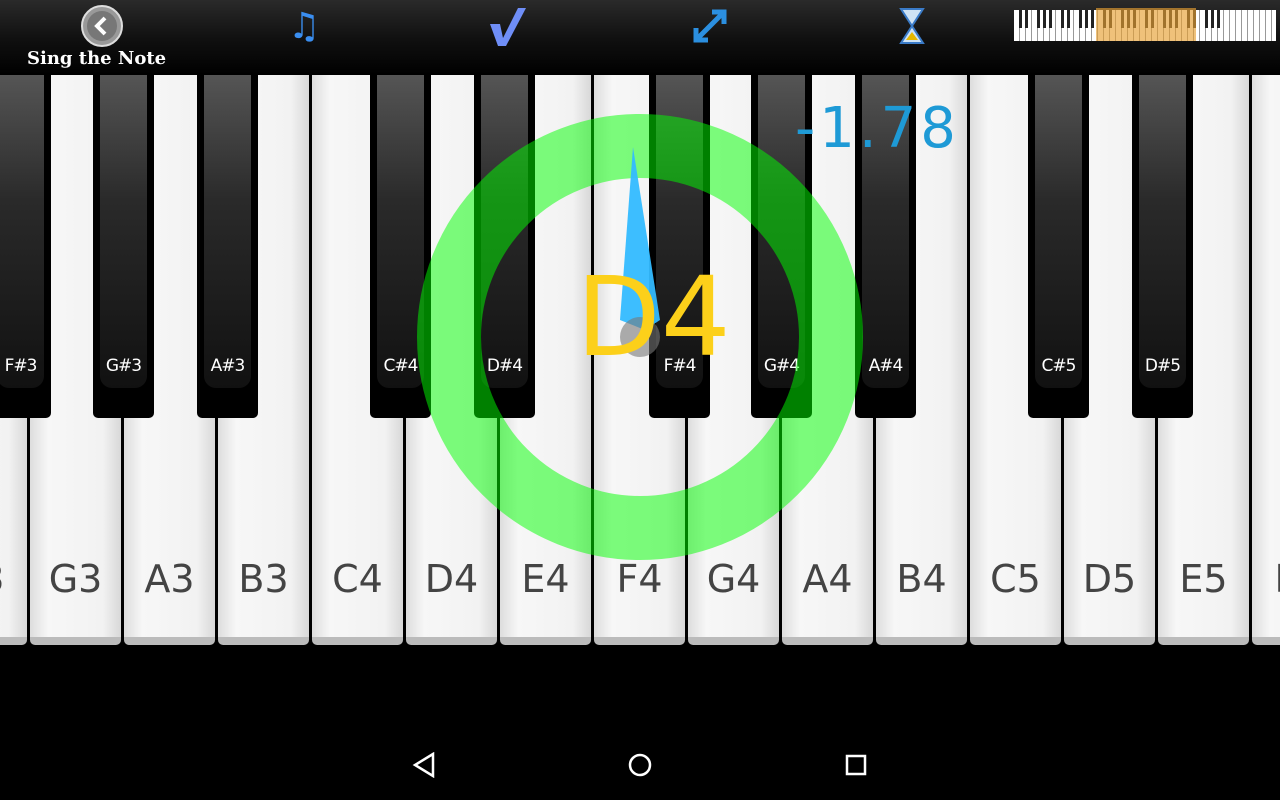 The width and height of the screenshot is (1280, 800). Describe the element at coordinates (424, 765) in the screenshot. I see `back-icon` at that location.